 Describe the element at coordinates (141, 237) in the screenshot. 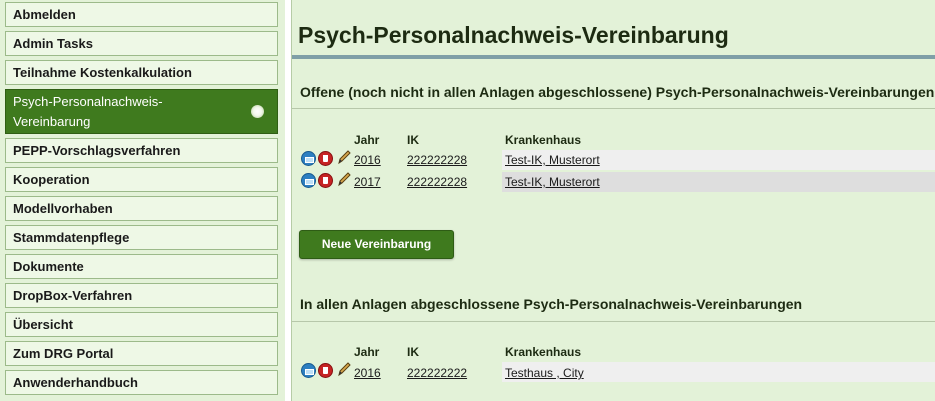

I see `nav-item-stammdatenpflege: Stammdatenpflege` at that location.